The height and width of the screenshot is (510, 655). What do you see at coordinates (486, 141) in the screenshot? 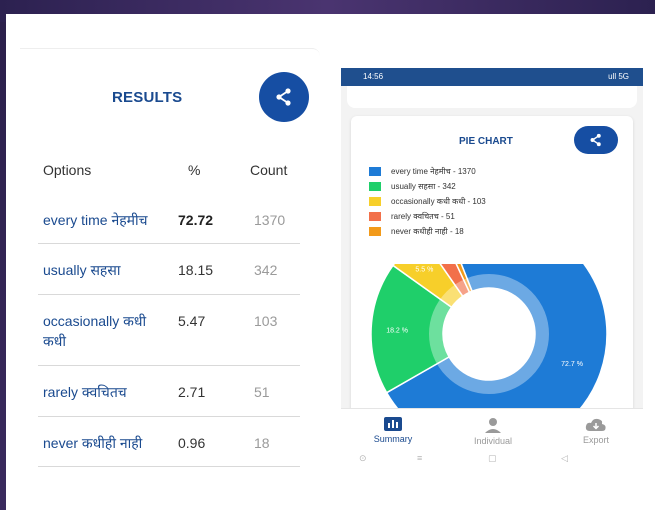
I see `pie-chart-title: PIE CHART` at bounding box center [486, 141].